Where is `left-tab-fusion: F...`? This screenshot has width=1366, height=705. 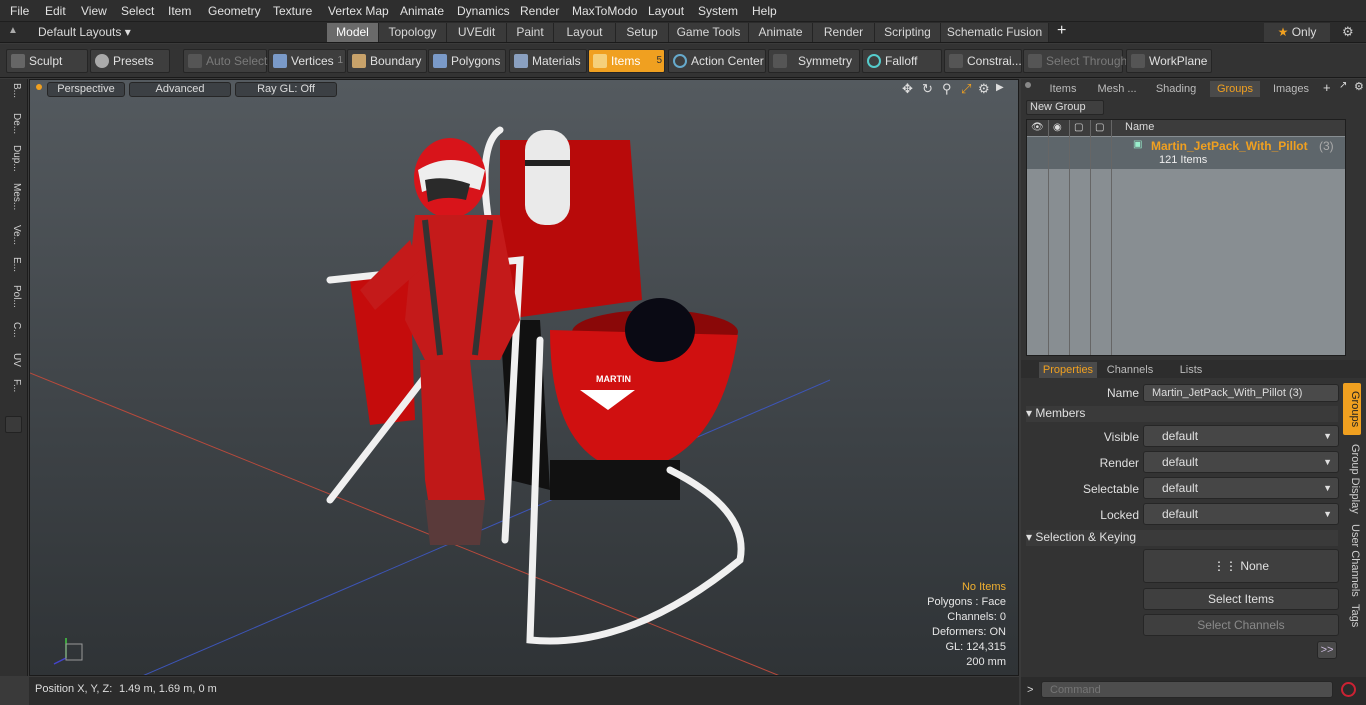
left-tab-fusion: F... is located at coordinates (13, 393).